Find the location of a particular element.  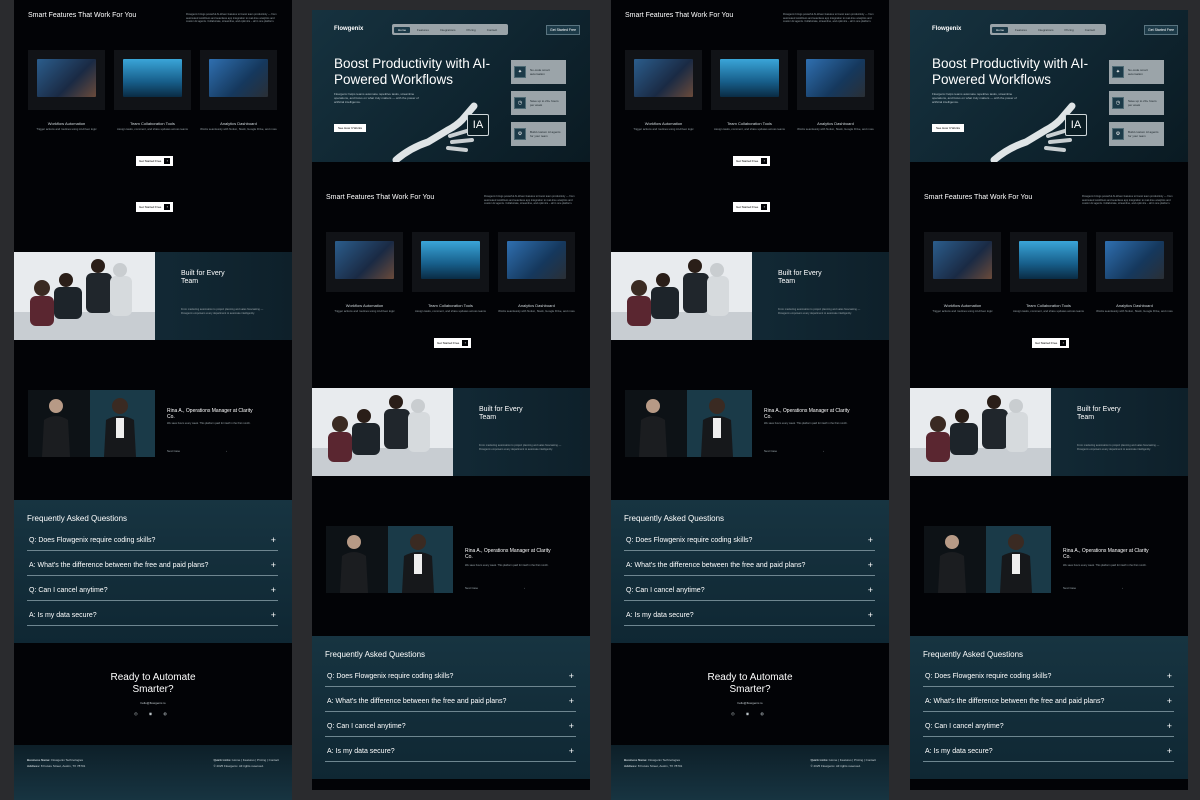

faq-title: Frequently Asked Questions is located at coordinates (375, 654).